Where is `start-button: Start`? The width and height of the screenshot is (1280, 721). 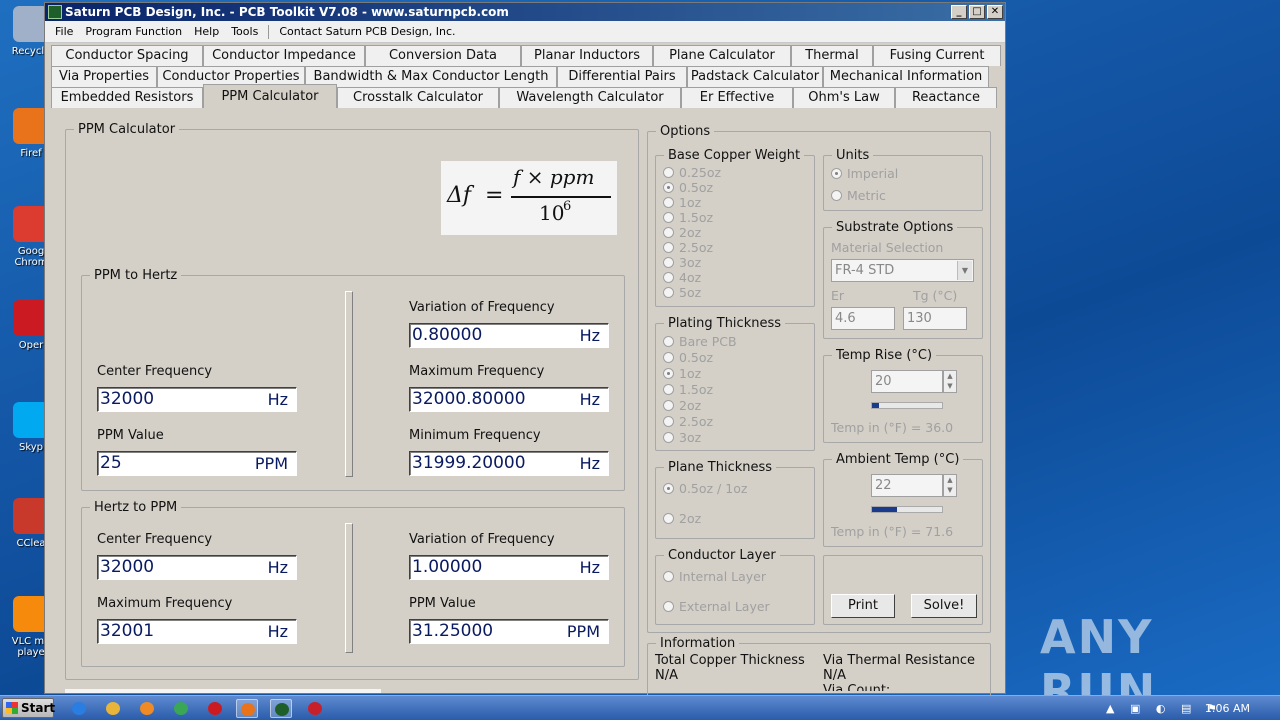
start-button: Start is located at coordinates (28, 708).